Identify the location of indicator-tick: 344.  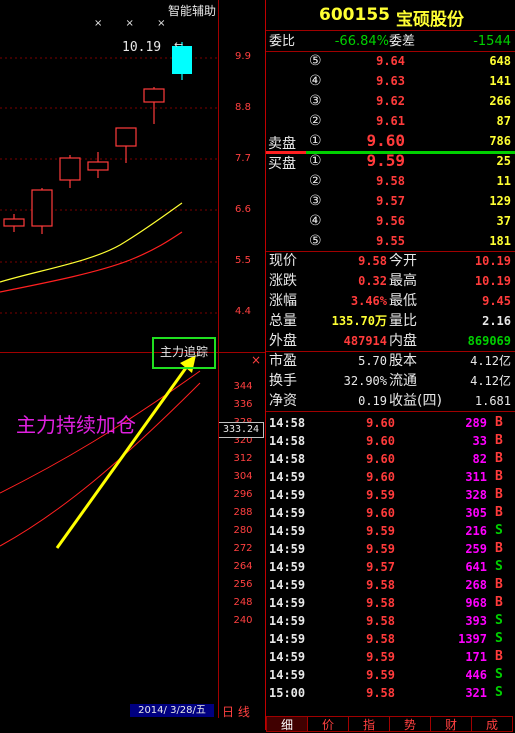
(243, 386).